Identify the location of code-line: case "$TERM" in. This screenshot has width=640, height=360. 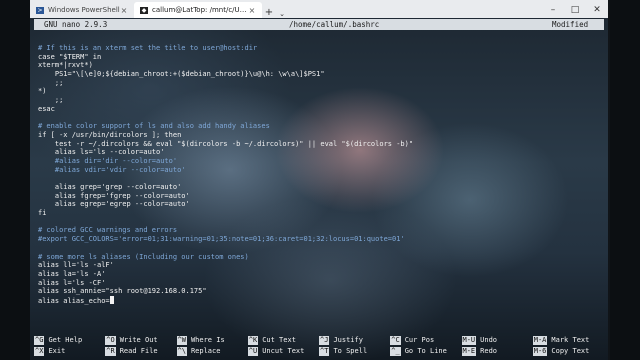
(321, 57).